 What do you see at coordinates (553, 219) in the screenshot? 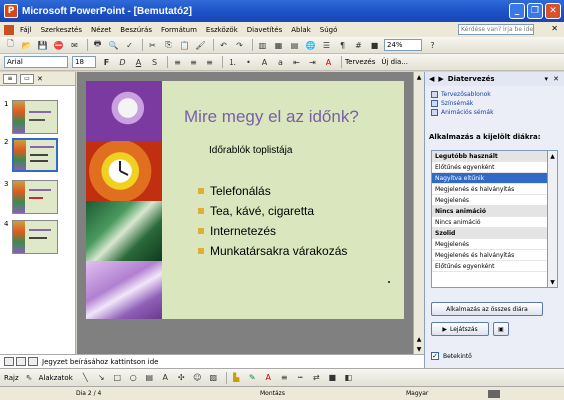
I see `animation-list-scrollbar: ▲ ▼` at bounding box center [553, 219].